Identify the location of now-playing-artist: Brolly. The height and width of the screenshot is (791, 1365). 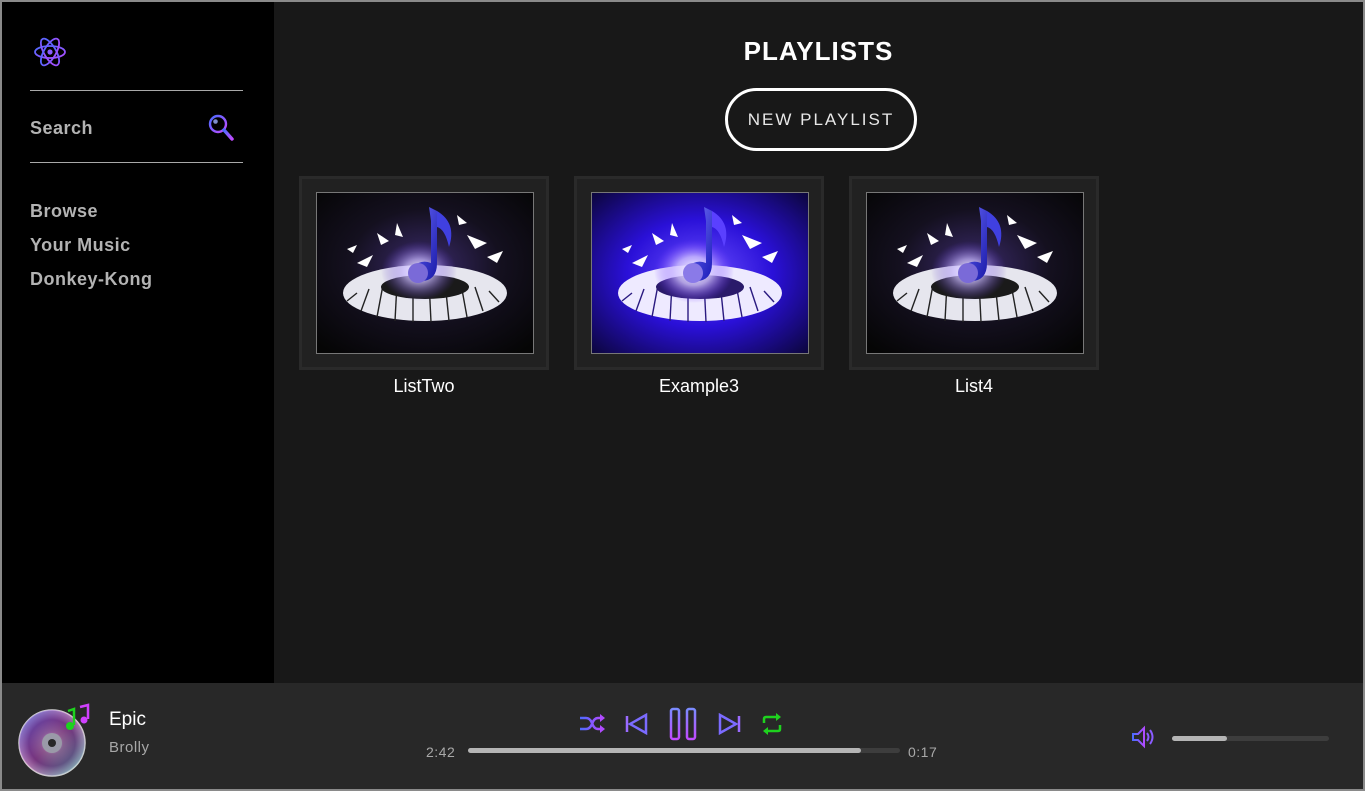
(129, 747).